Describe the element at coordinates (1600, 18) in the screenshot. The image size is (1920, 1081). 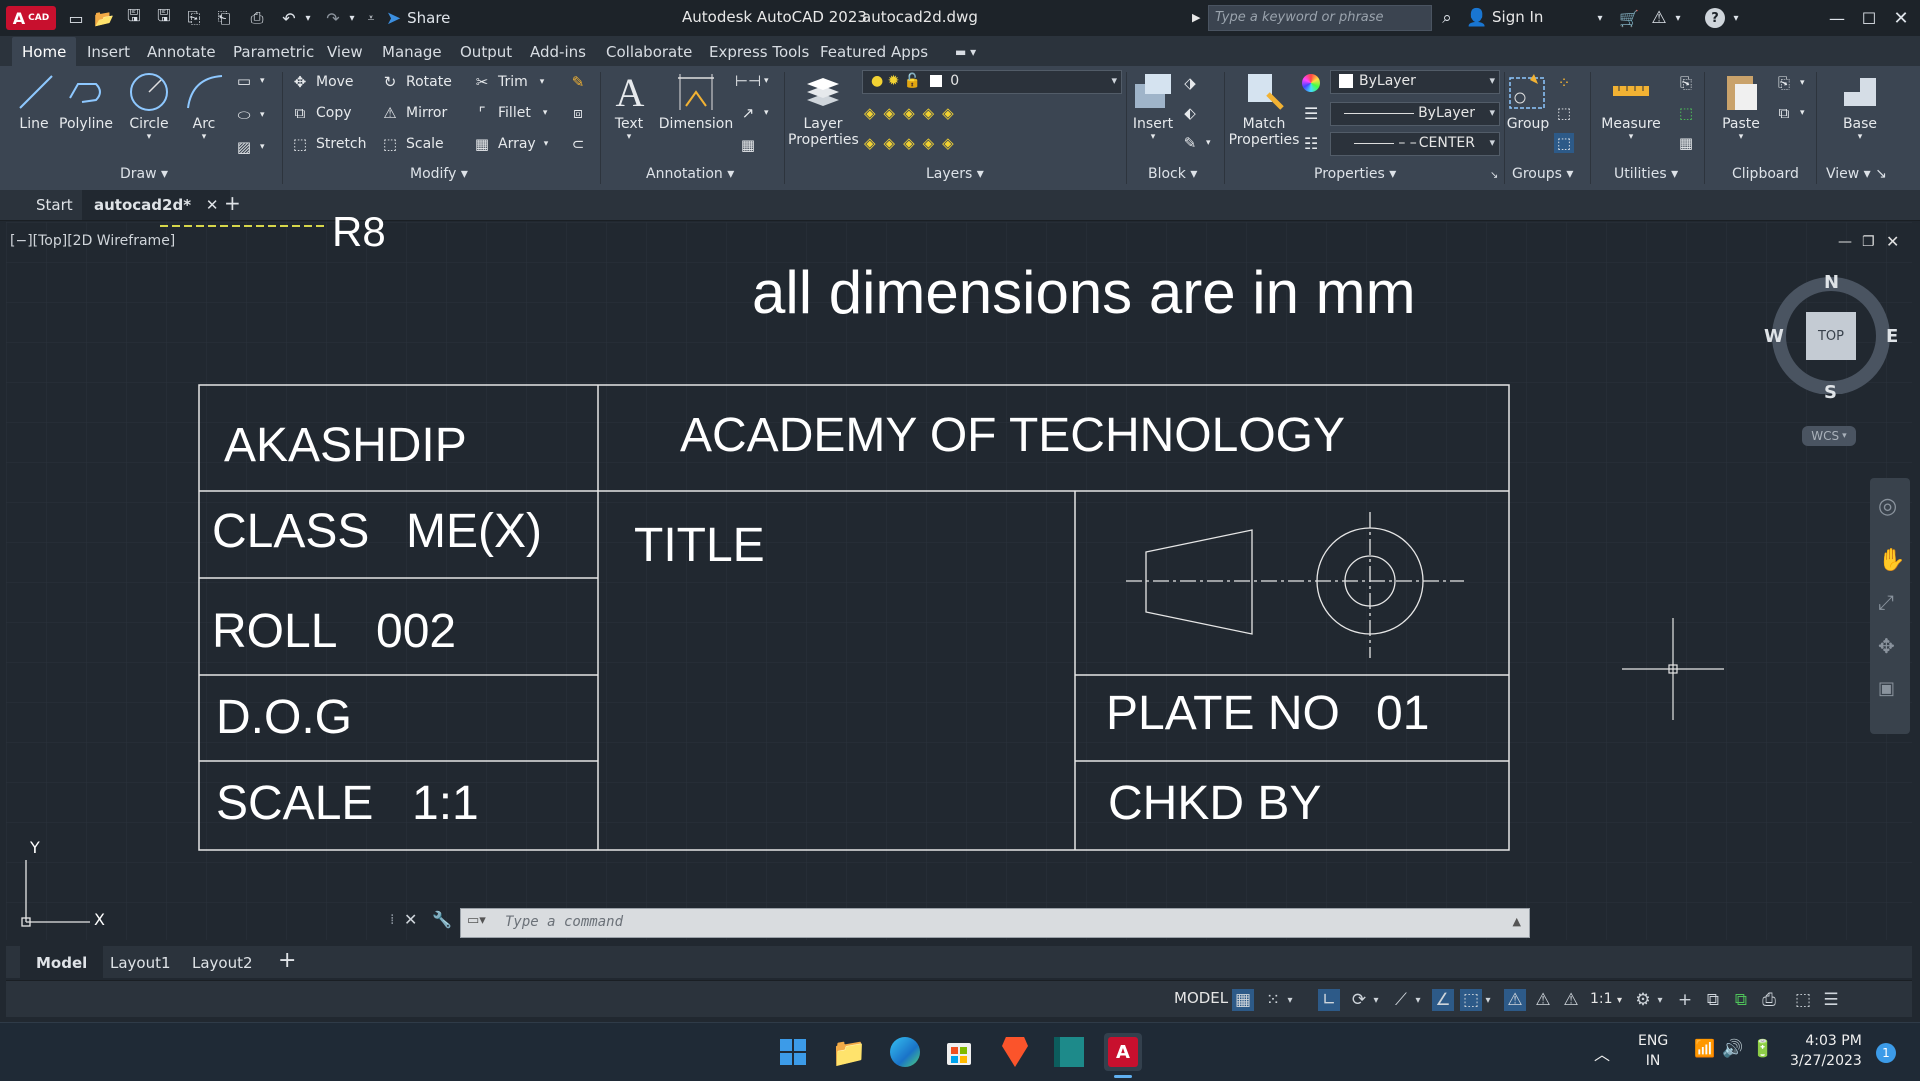
I see `sign-in-dropdown-icon: ▾` at that location.